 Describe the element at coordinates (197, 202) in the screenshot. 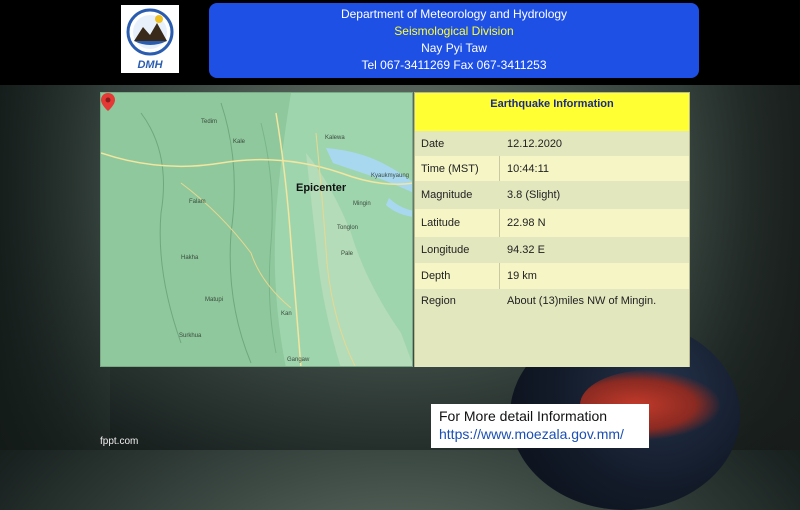

I see `map-place-falam: Falam` at that location.